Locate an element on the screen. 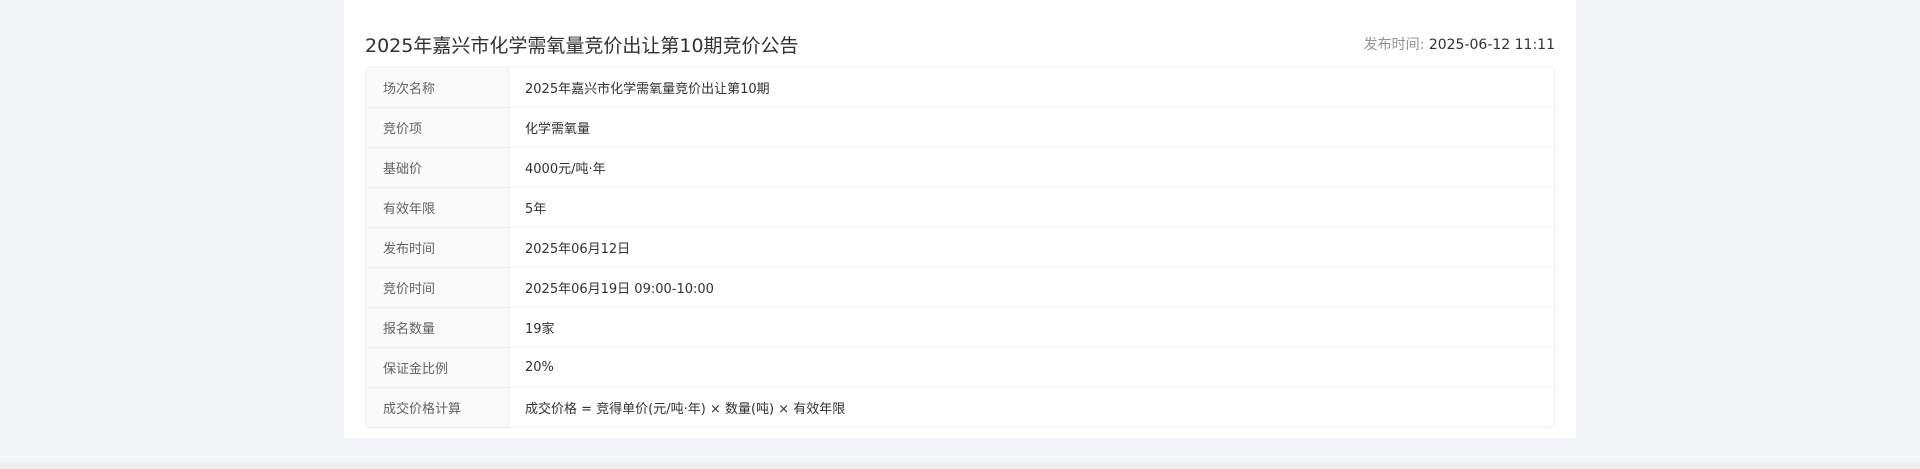 This screenshot has width=1920, height=469. row-label-registration-count: 报名数量 is located at coordinates (437, 327).